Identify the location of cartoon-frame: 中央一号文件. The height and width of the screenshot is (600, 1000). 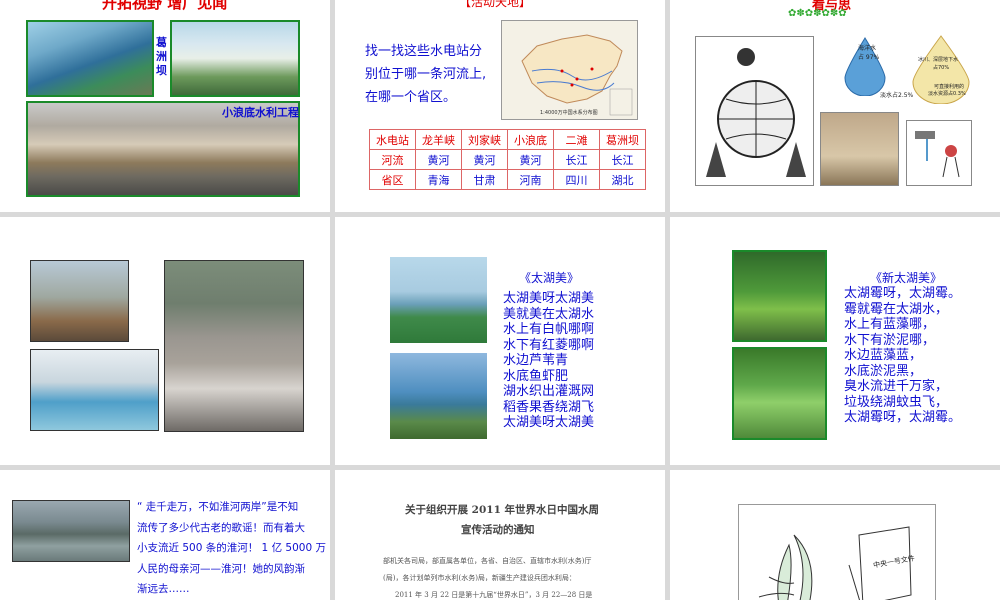
(837, 552).